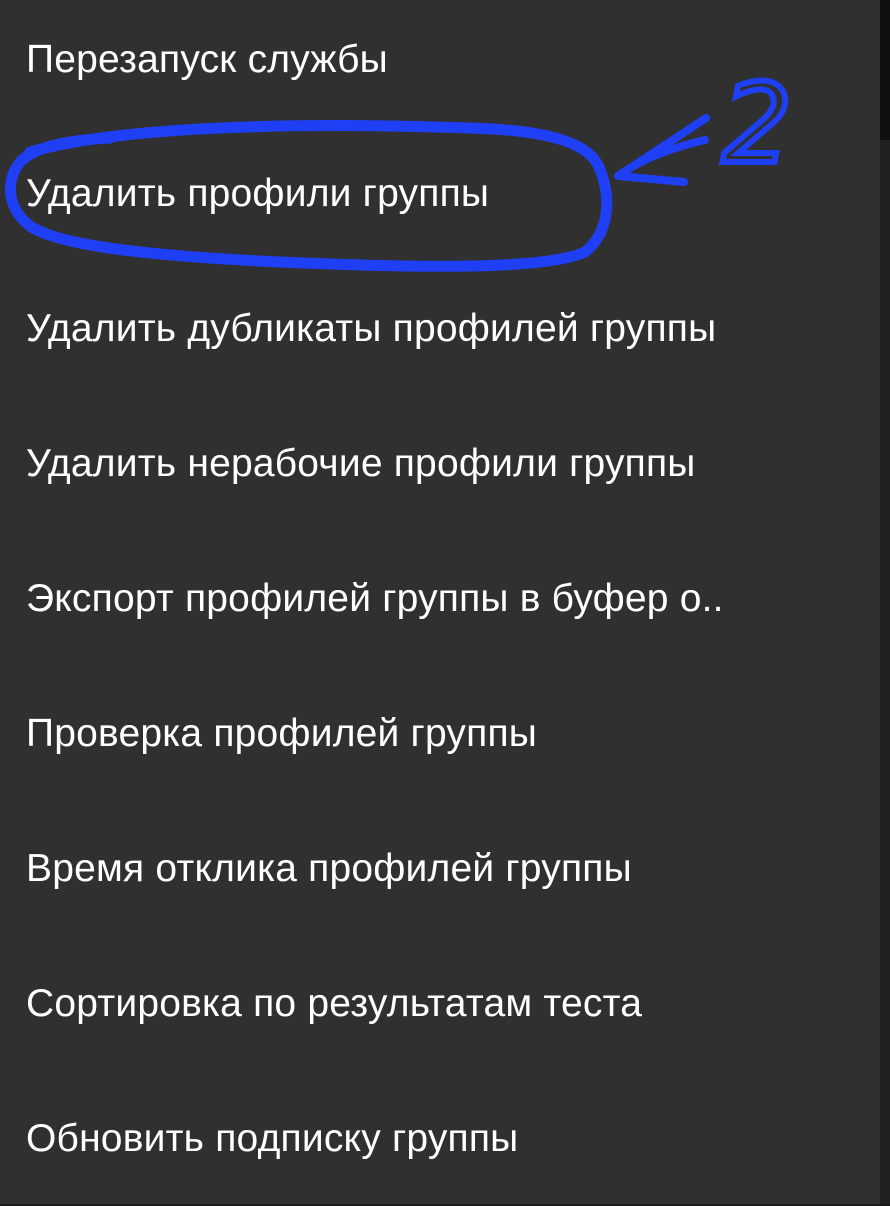  I want to click on menu-item-label: Обновить подписку группы, so click(272, 1138).